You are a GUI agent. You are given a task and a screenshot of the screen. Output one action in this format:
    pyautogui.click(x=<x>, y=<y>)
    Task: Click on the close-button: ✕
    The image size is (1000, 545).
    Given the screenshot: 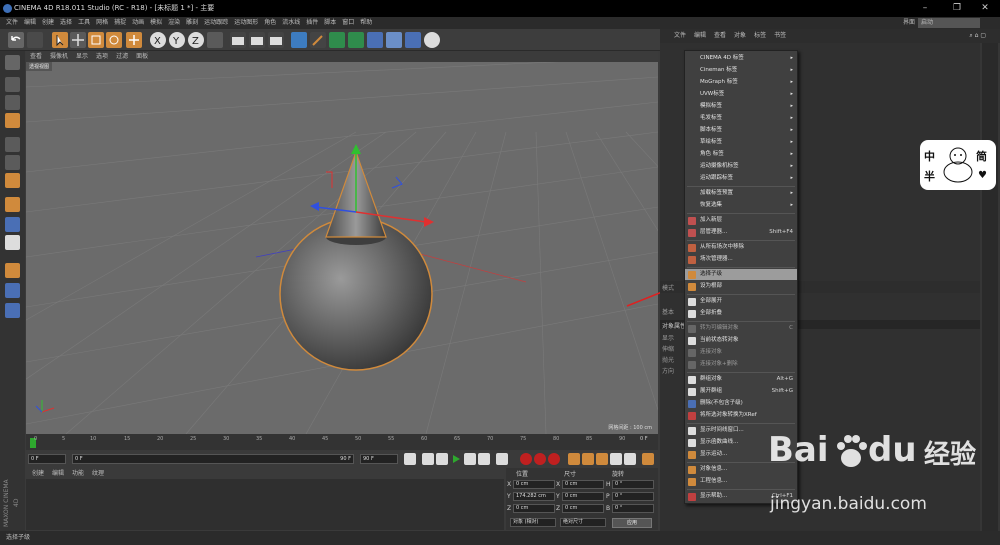 What is the action you would take?
    pyautogui.click(x=985, y=8)
    